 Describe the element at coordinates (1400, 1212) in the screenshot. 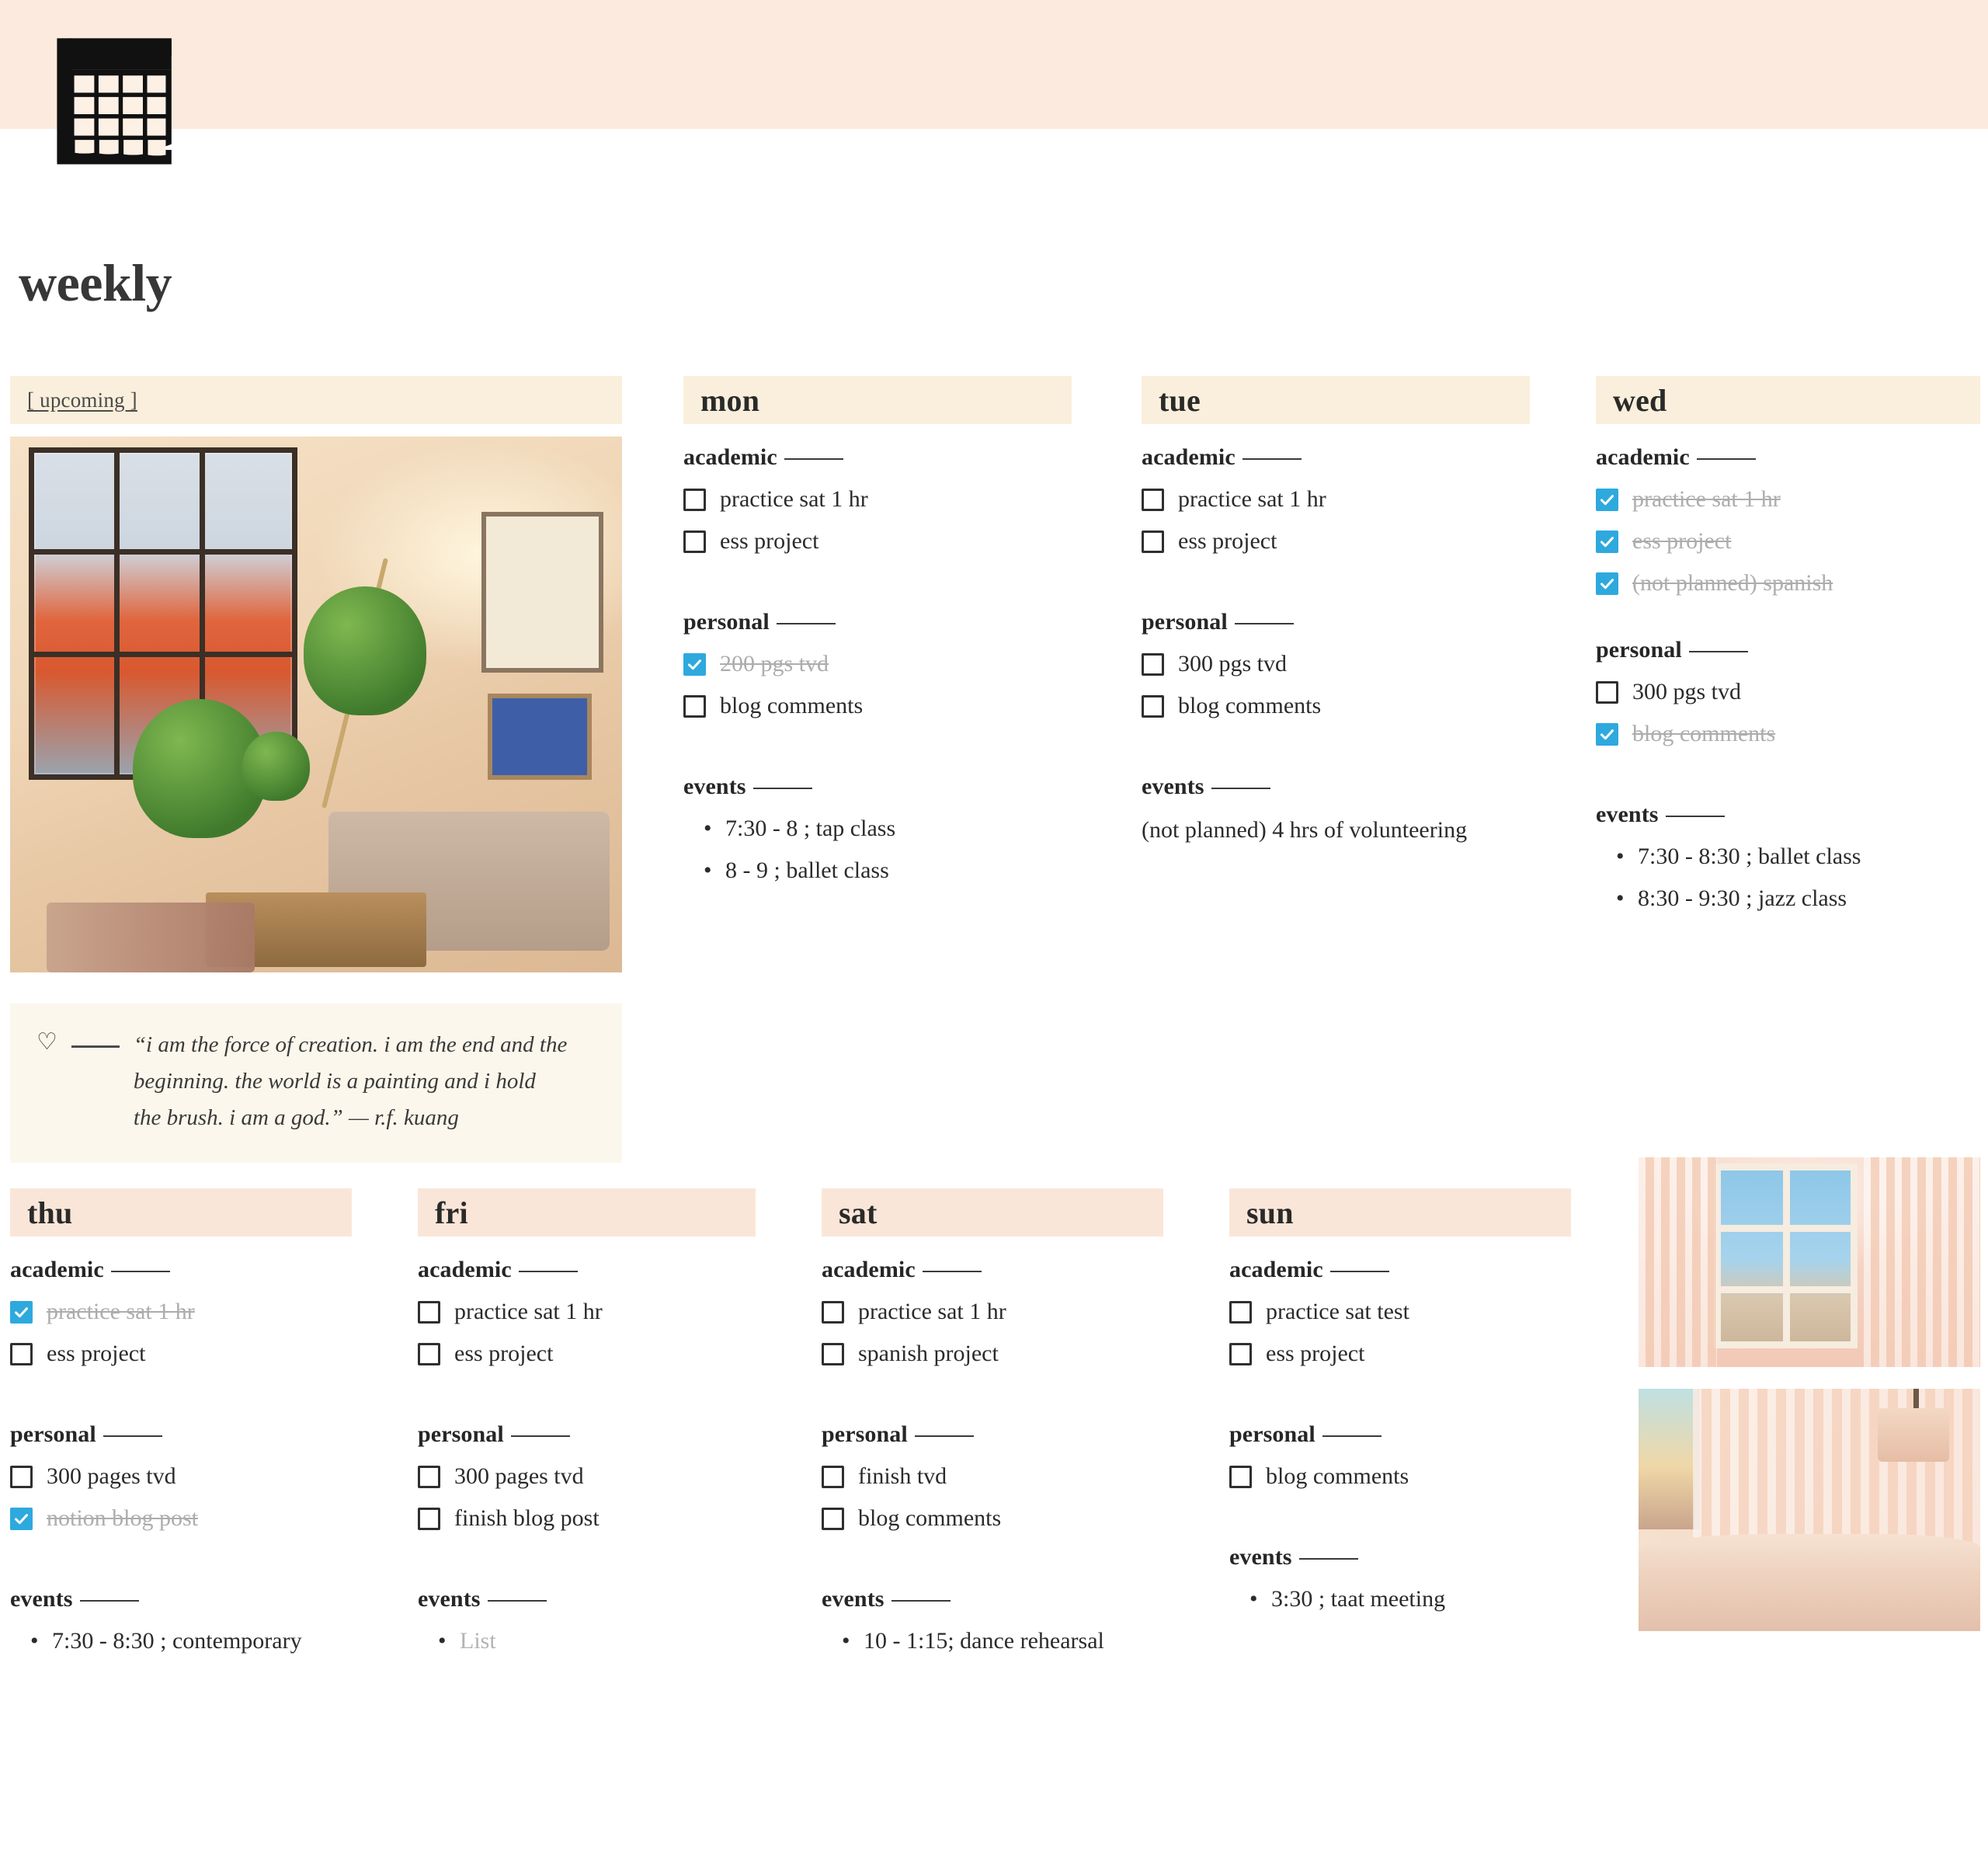

I see `day-header-sun: sun` at that location.